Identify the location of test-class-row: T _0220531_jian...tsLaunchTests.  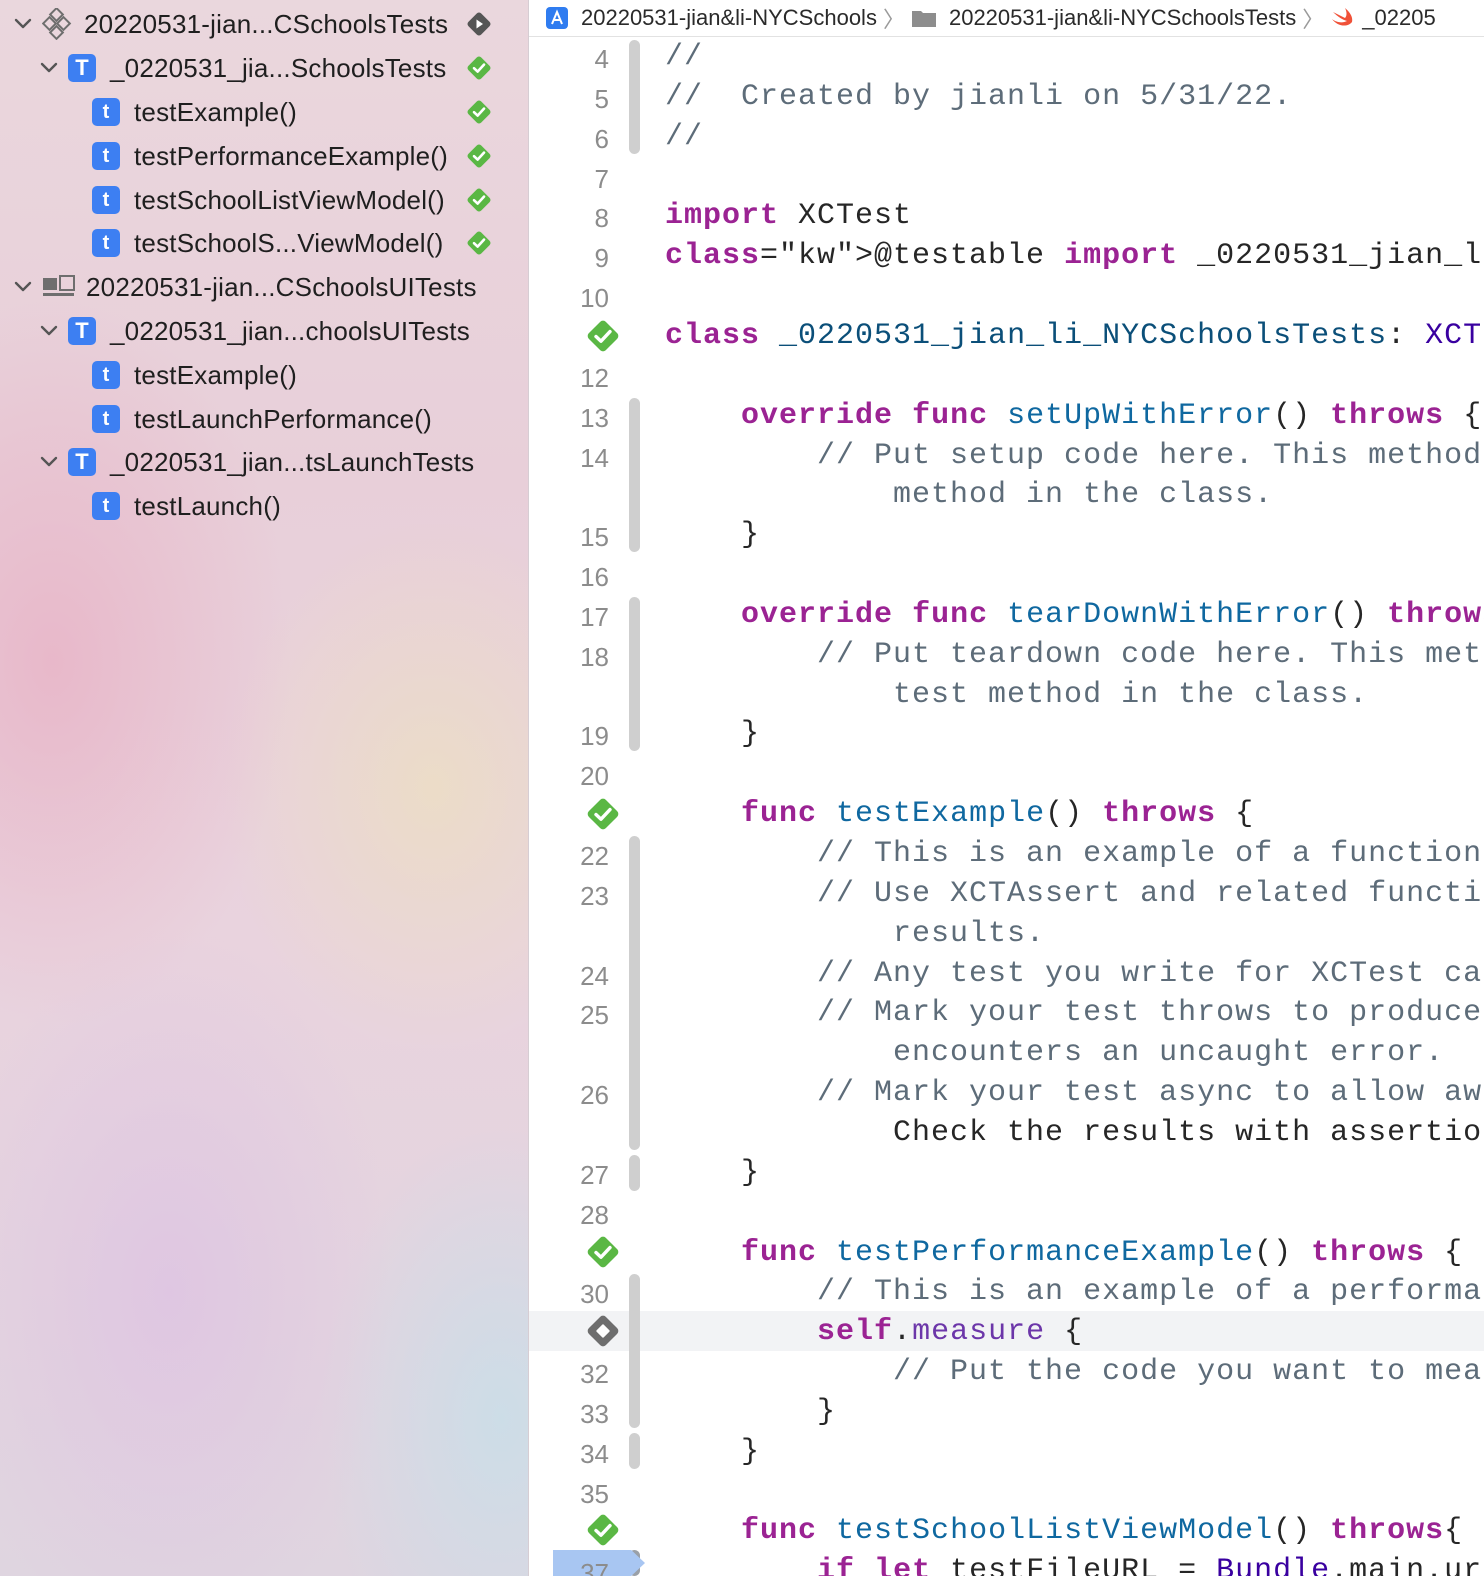
(283, 462).